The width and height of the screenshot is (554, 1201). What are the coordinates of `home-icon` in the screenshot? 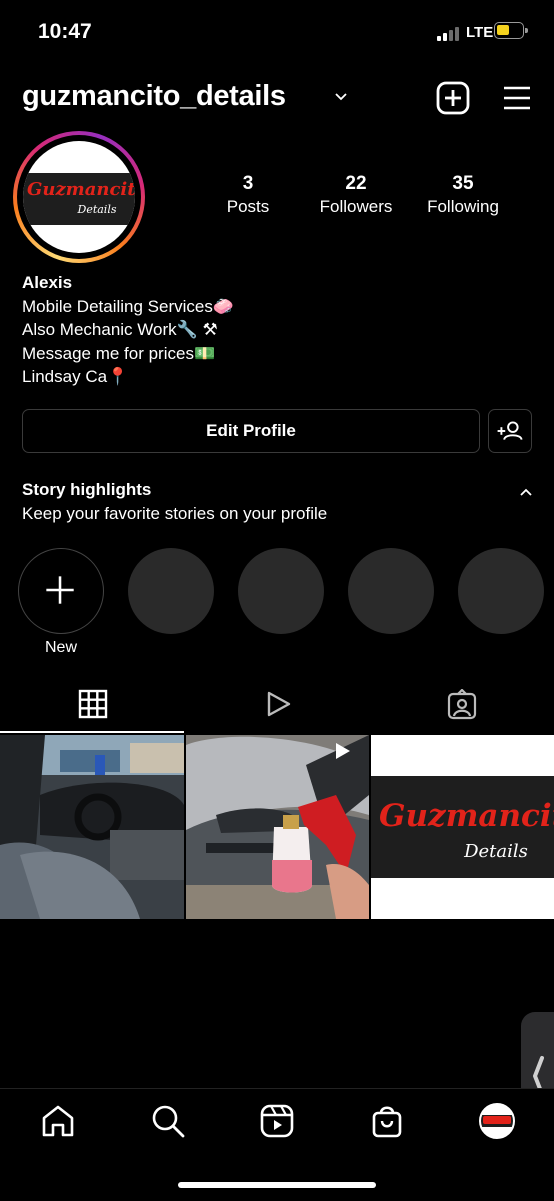 It's located at (58, 1121).